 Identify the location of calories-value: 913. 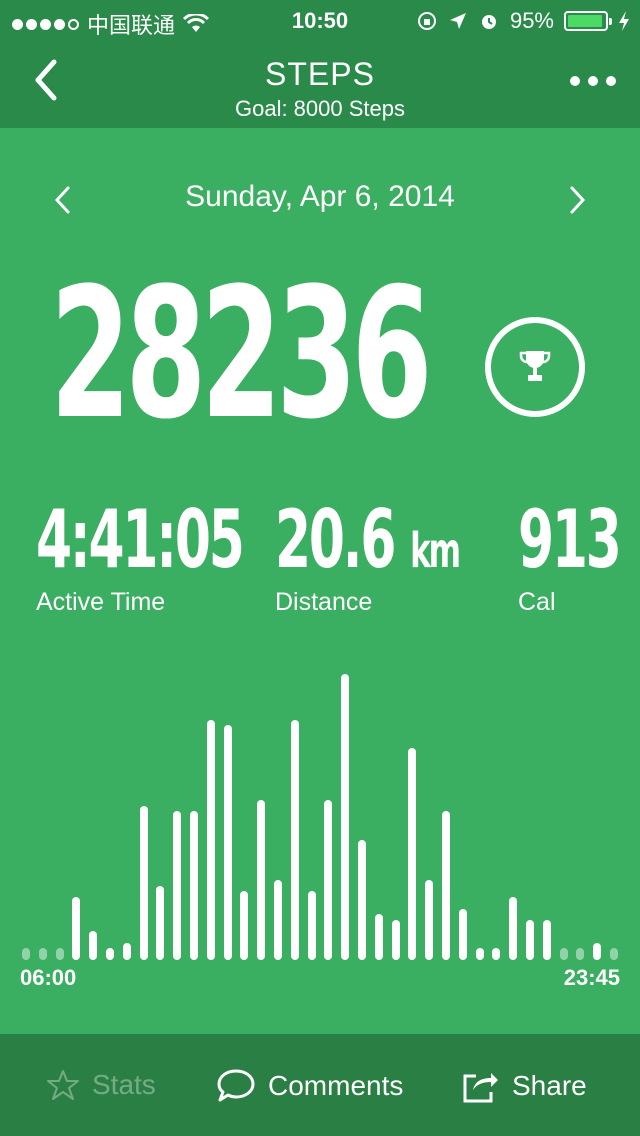
(570, 539).